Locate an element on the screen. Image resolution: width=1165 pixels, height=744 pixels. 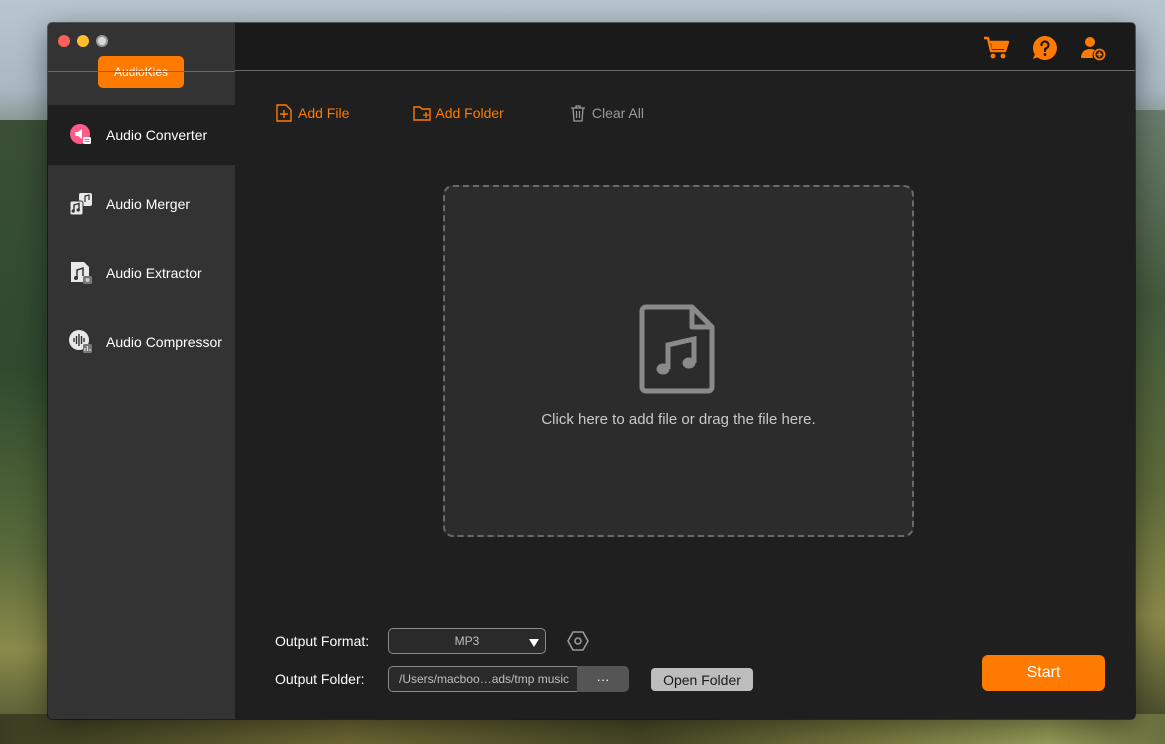
topbar-actions is located at coordinates (1045, 48).